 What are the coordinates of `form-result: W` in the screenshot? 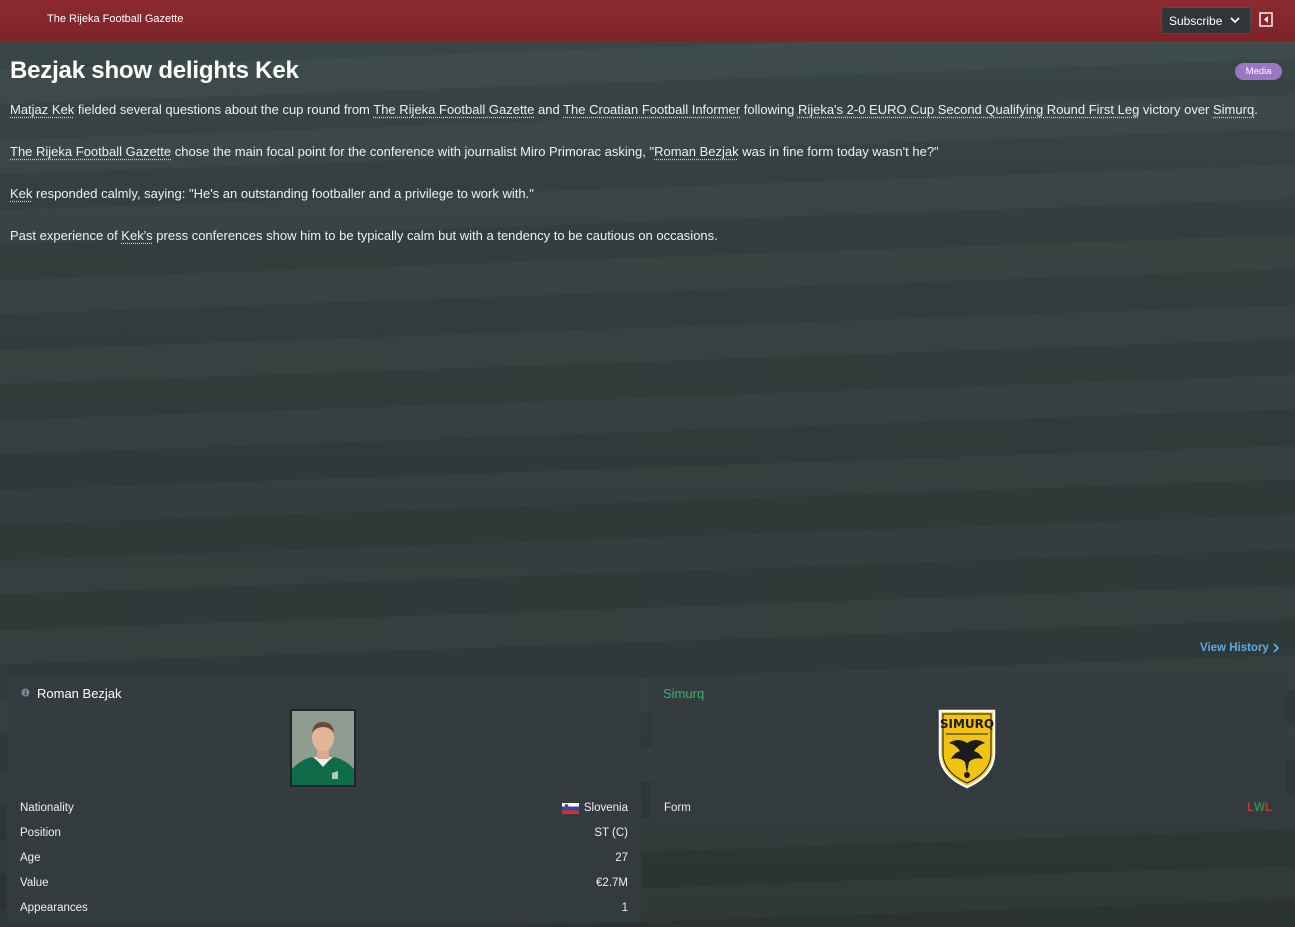 It's located at (1259, 808).